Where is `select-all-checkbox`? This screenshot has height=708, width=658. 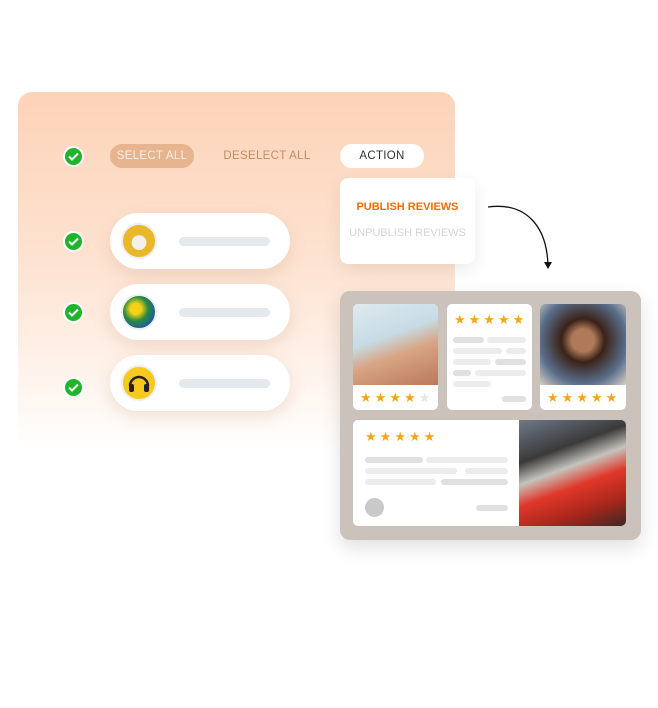
select-all-checkbox is located at coordinates (73, 156).